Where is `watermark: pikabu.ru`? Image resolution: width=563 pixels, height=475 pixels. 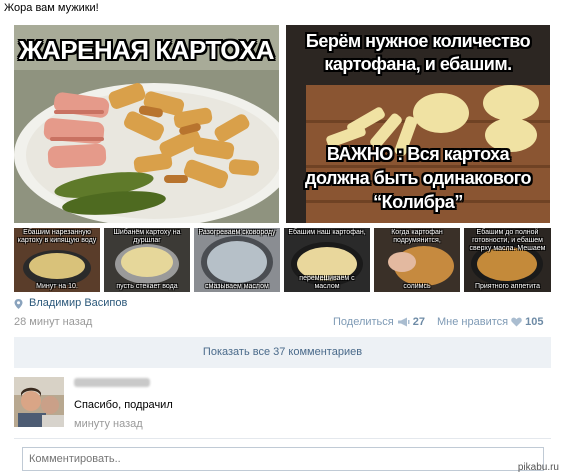 watermark: pikabu.ru is located at coordinates (538, 467).